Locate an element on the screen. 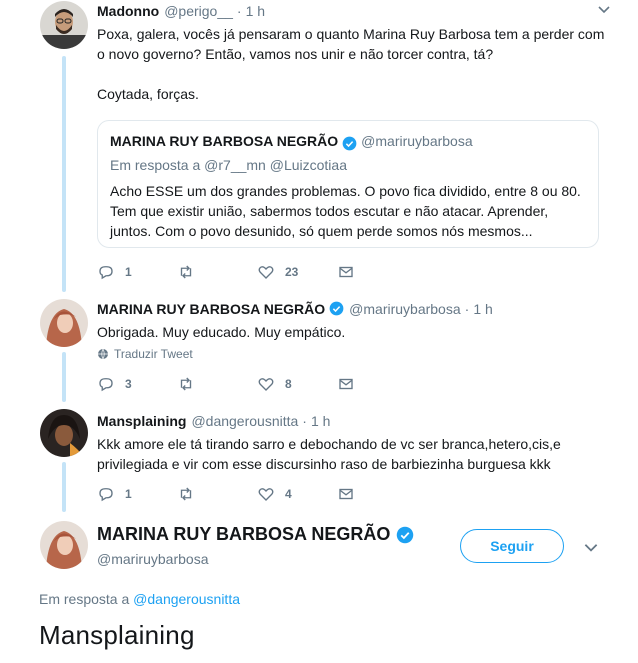  main-author-name: MARINA RUY BARBOSA NEGRÃO is located at coordinates (255, 534).